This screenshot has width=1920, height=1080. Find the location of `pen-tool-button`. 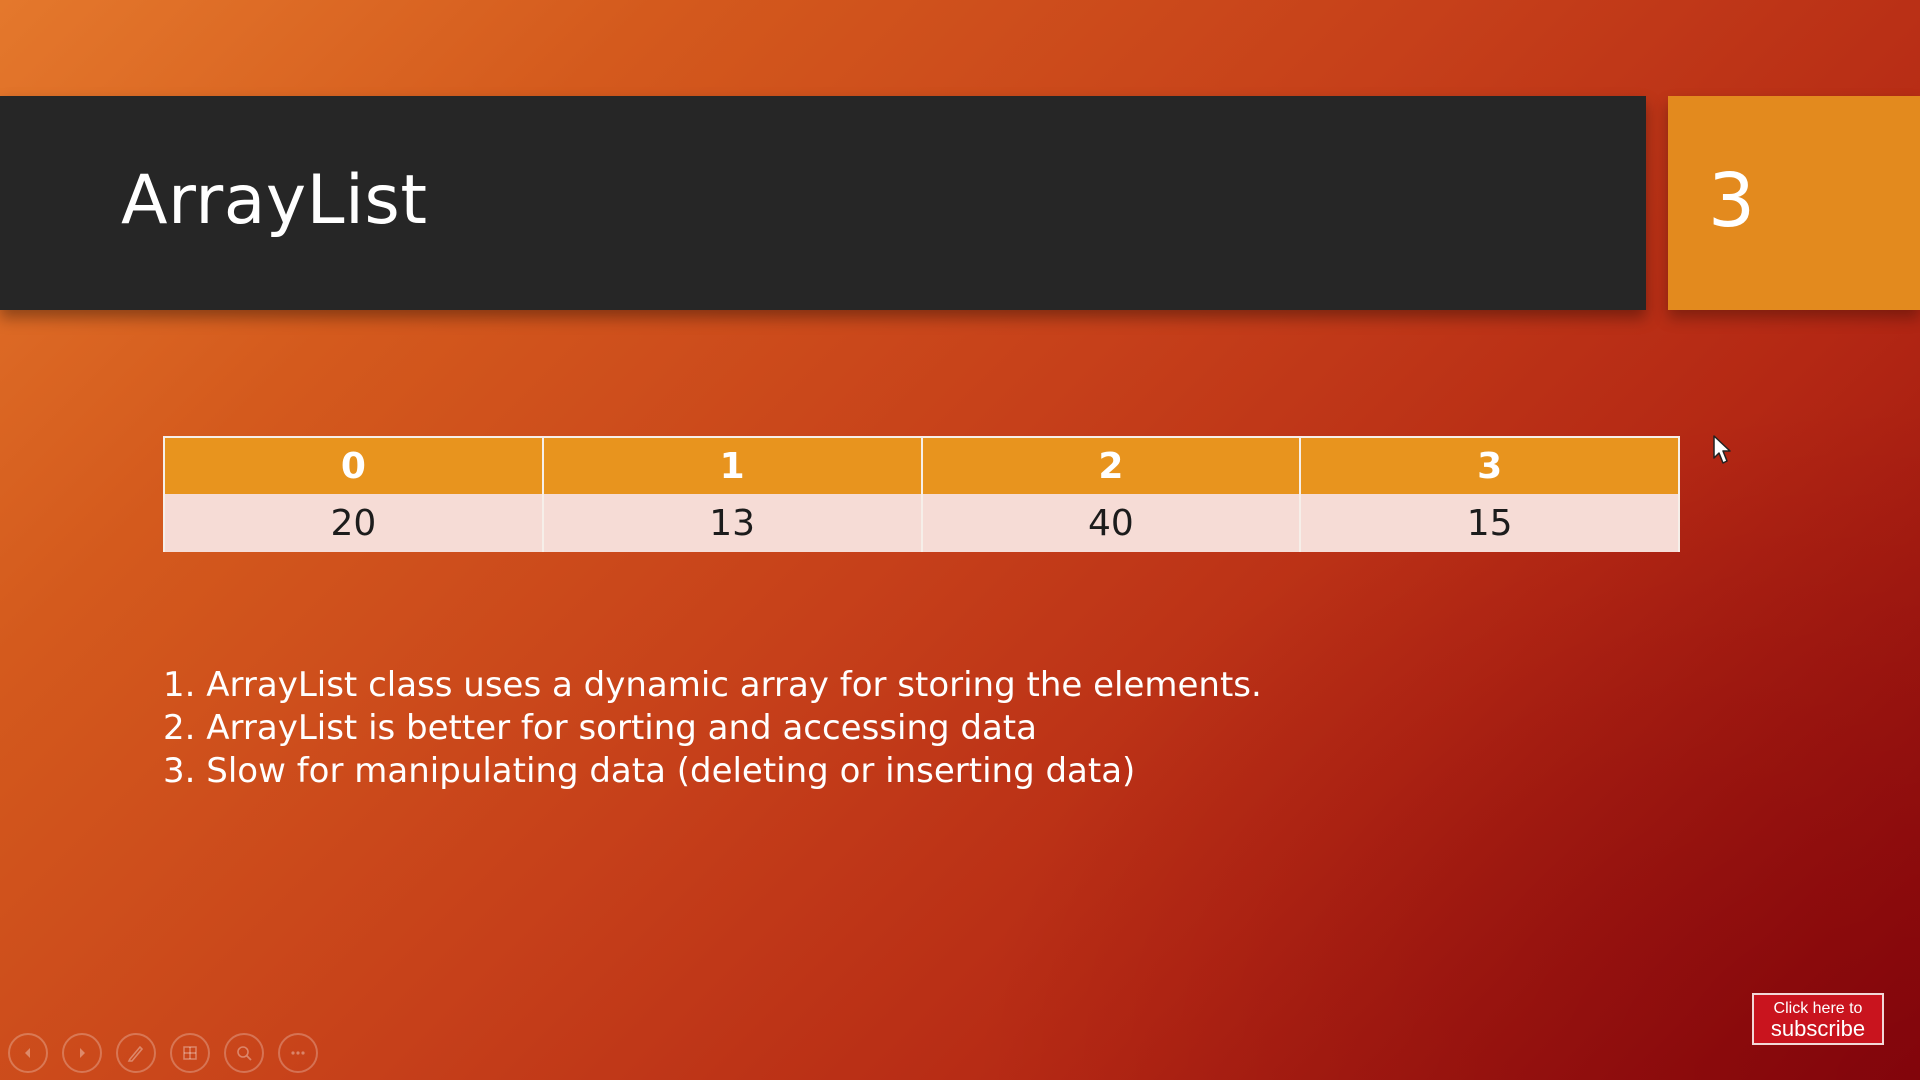

pen-tool-button is located at coordinates (136, 1053).